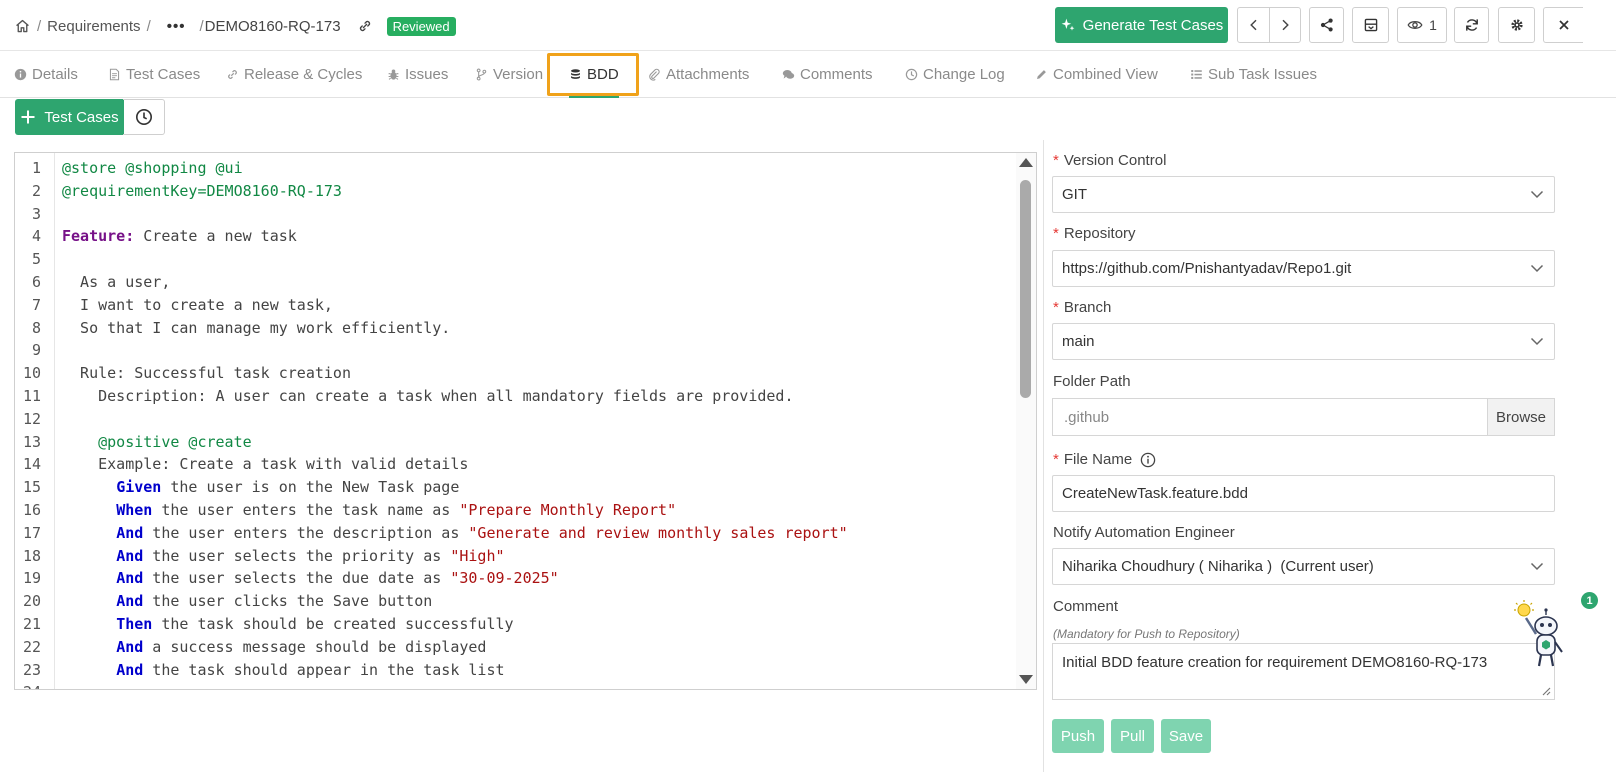 Image resolution: width=1616 pixels, height=772 pixels. What do you see at coordinates (1285, 25) in the screenshot?
I see `next-button` at bounding box center [1285, 25].